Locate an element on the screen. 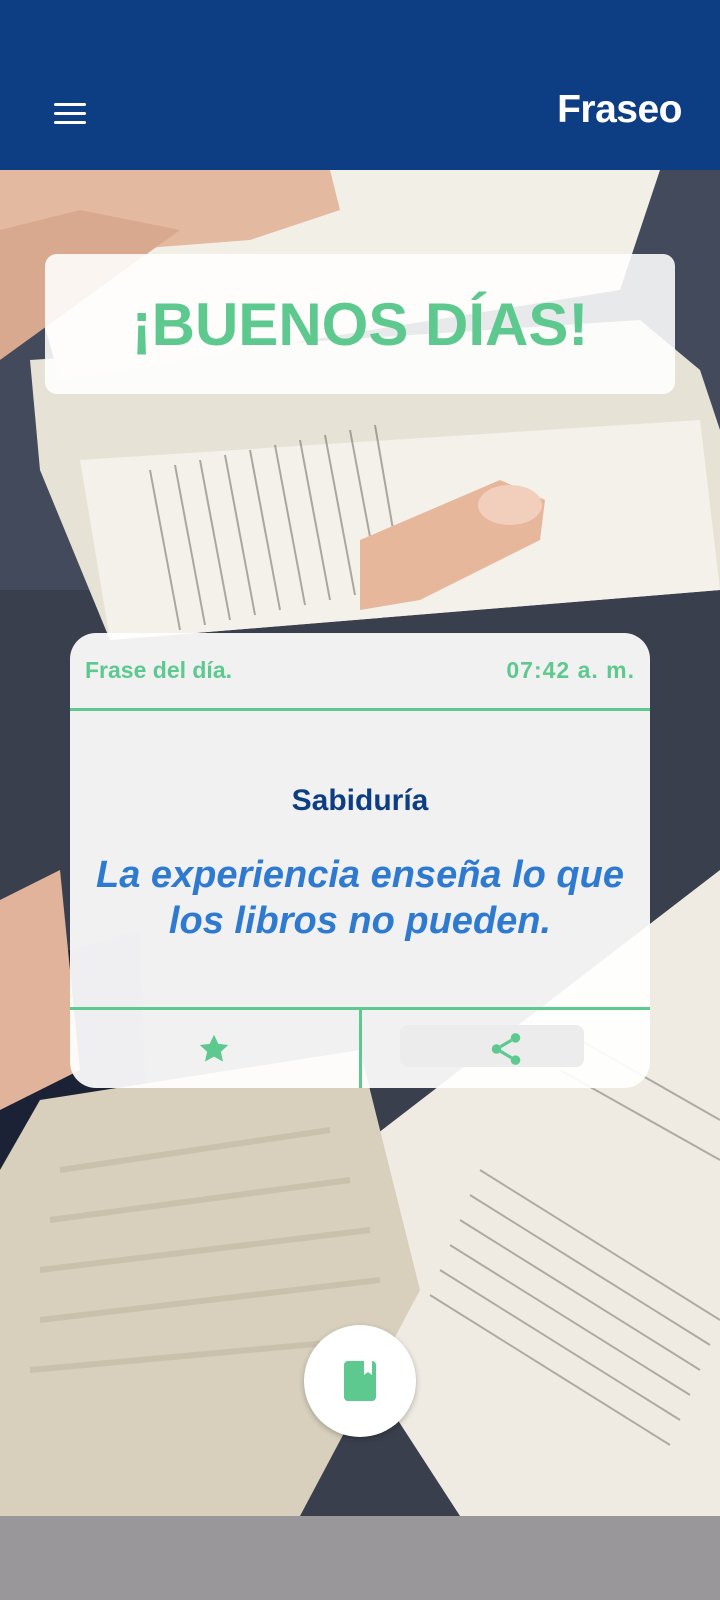 Image resolution: width=720 pixels, height=1600 pixels. share-button is located at coordinates (506, 1049).